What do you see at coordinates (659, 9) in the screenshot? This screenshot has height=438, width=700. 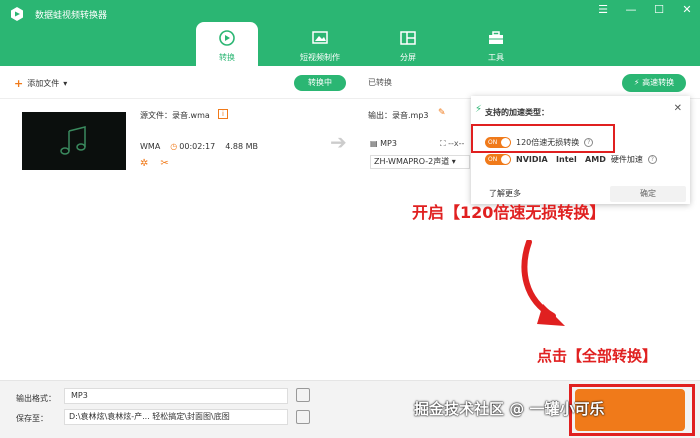 I see `maximize-icon: ☐` at bounding box center [659, 9].